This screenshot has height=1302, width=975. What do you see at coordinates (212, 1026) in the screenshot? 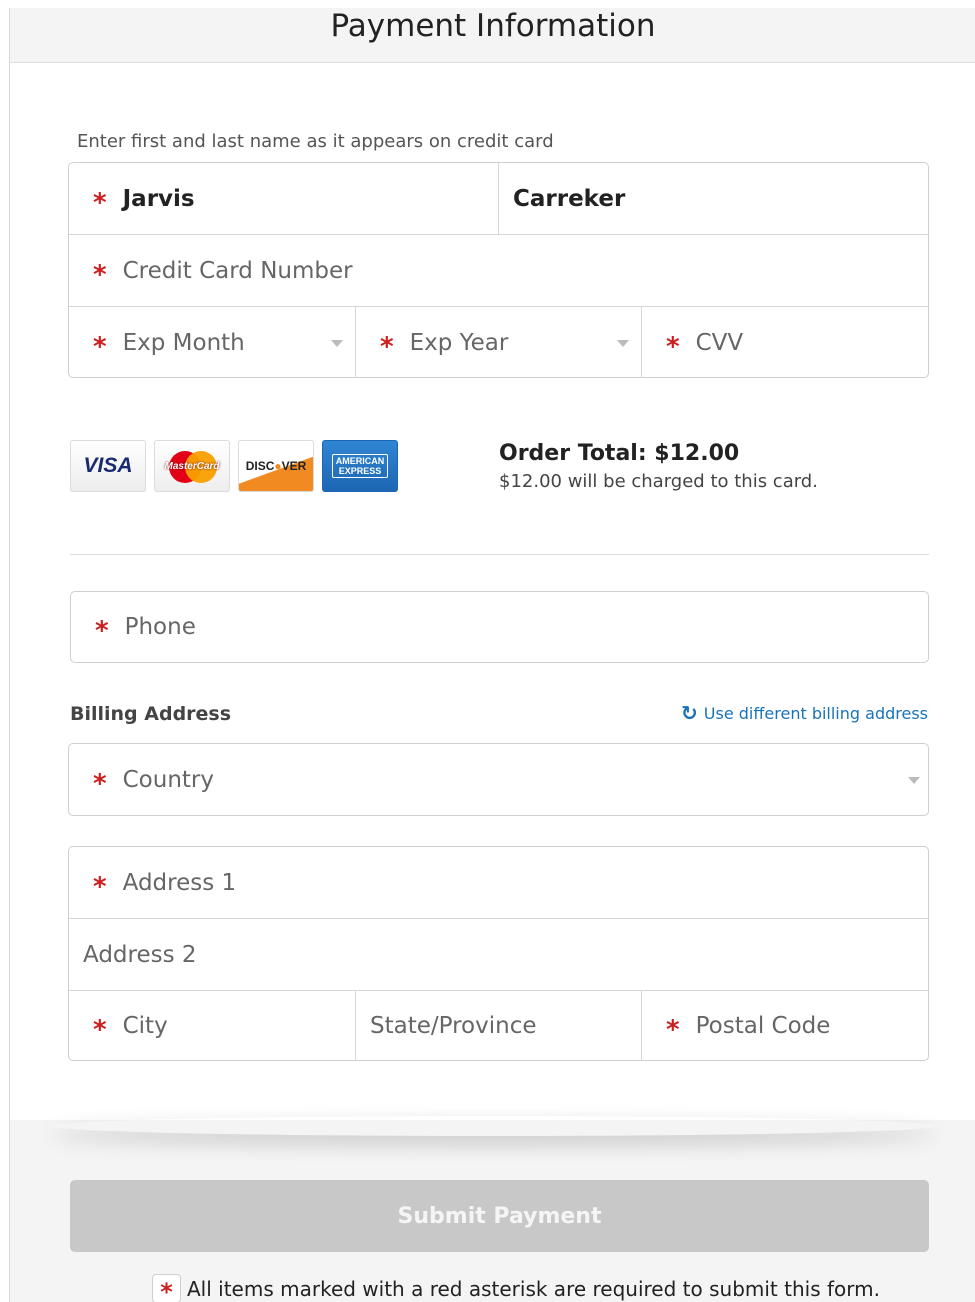
I see `city-field: * City` at bounding box center [212, 1026].